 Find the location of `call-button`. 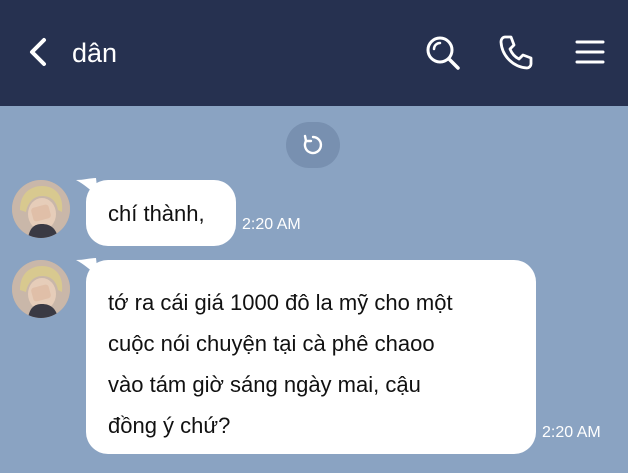

call-button is located at coordinates (516, 52).